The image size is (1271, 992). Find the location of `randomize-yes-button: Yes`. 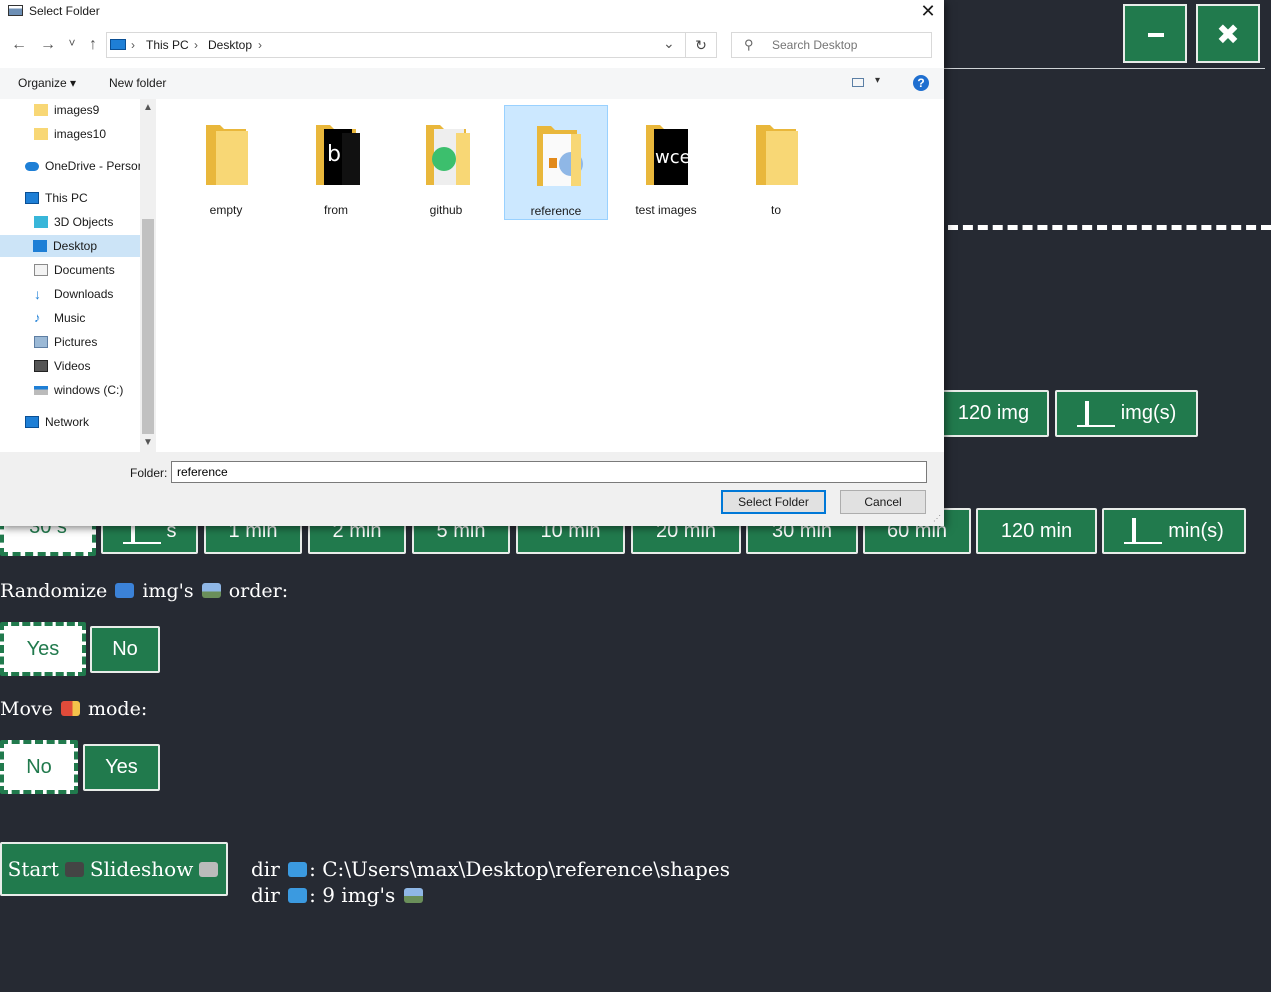

randomize-yes-button: Yes is located at coordinates (43, 649).